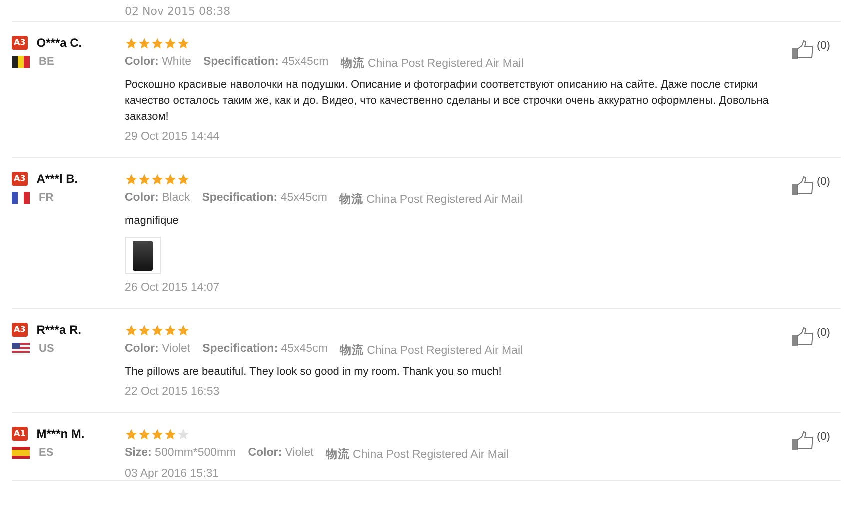  Describe the element at coordinates (158, 63) in the screenshot. I see `order-attribute: Color: White` at that location.